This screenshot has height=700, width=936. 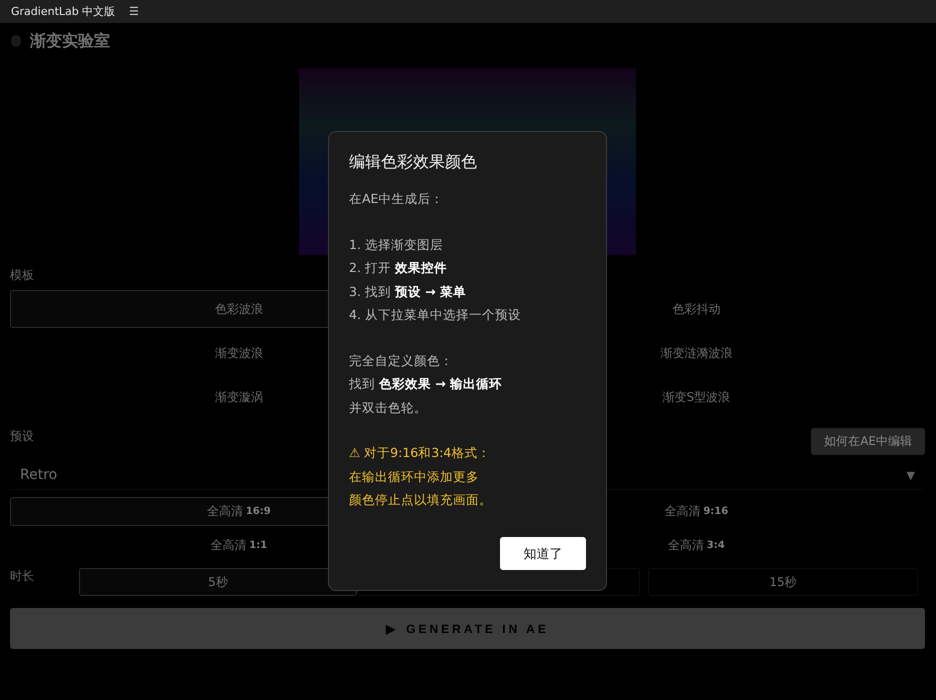 What do you see at coordinates (696, 353) in the screenshot?
I see `template-option: 渐变涟漪波浪` at bounding box center [696, 353].